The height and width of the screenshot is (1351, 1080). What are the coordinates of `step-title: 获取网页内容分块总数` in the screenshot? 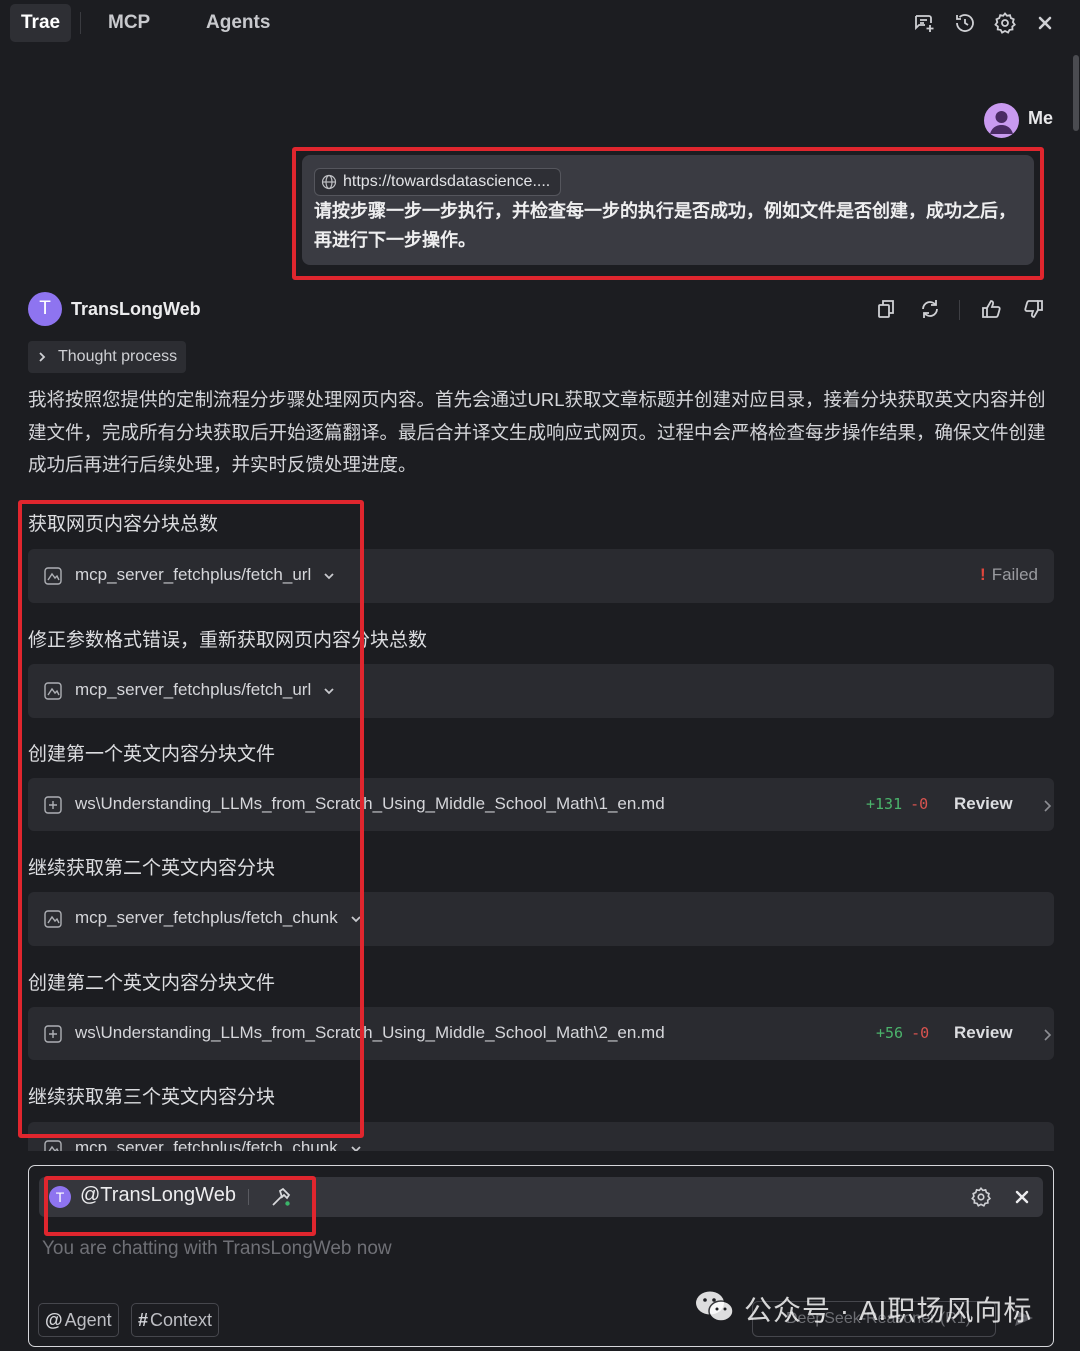 It's located at (123, 524).